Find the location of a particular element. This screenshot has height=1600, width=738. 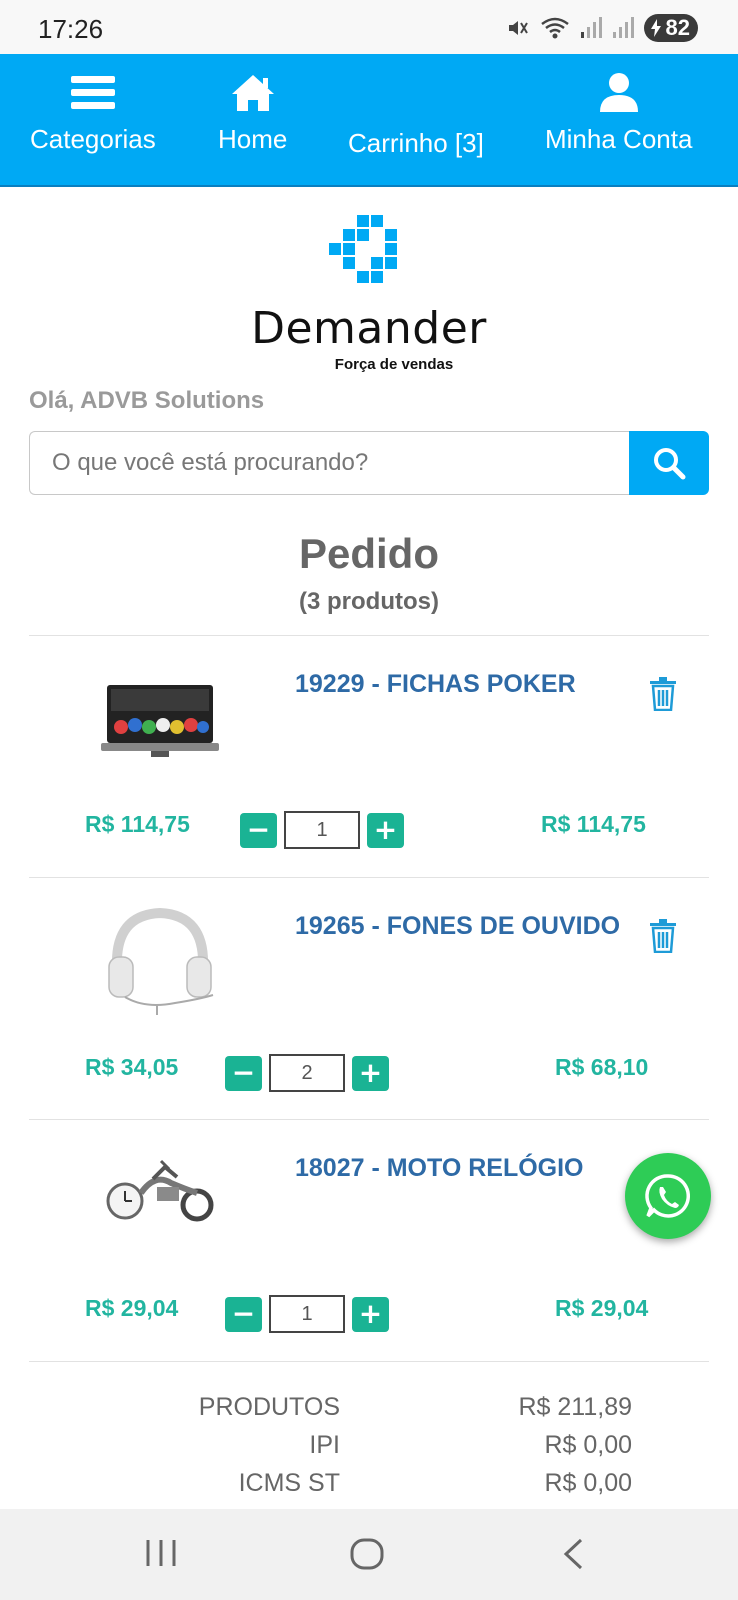

top-navbar: Categorias Home Carrinho [3] Minha Conta is located at coordinates (369, 120).